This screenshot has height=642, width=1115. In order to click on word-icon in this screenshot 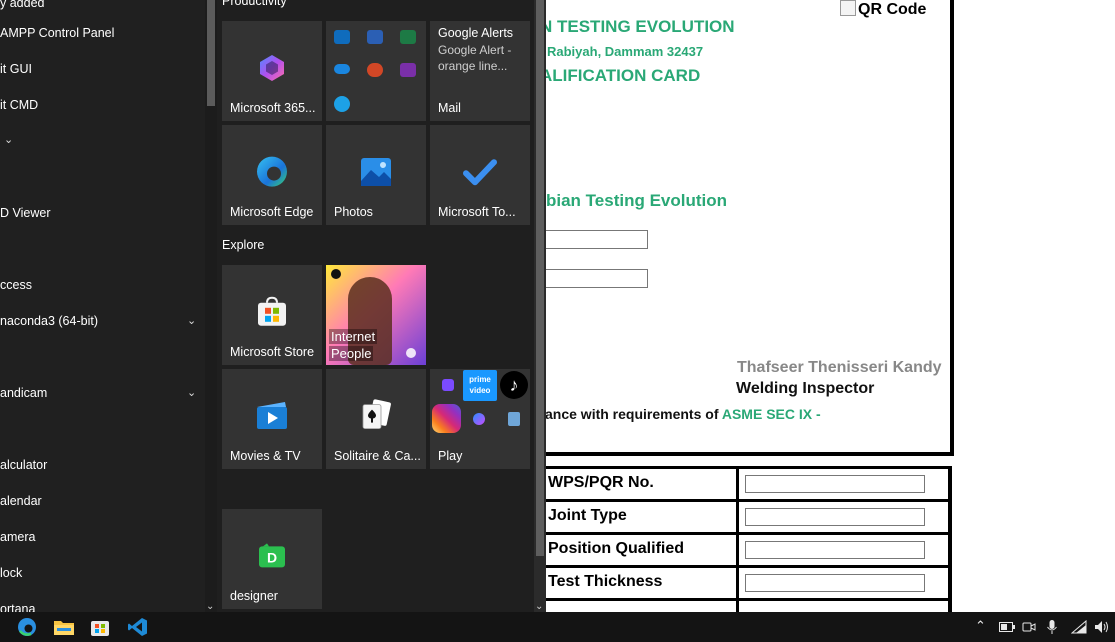, I will do `click(375, 37)`.